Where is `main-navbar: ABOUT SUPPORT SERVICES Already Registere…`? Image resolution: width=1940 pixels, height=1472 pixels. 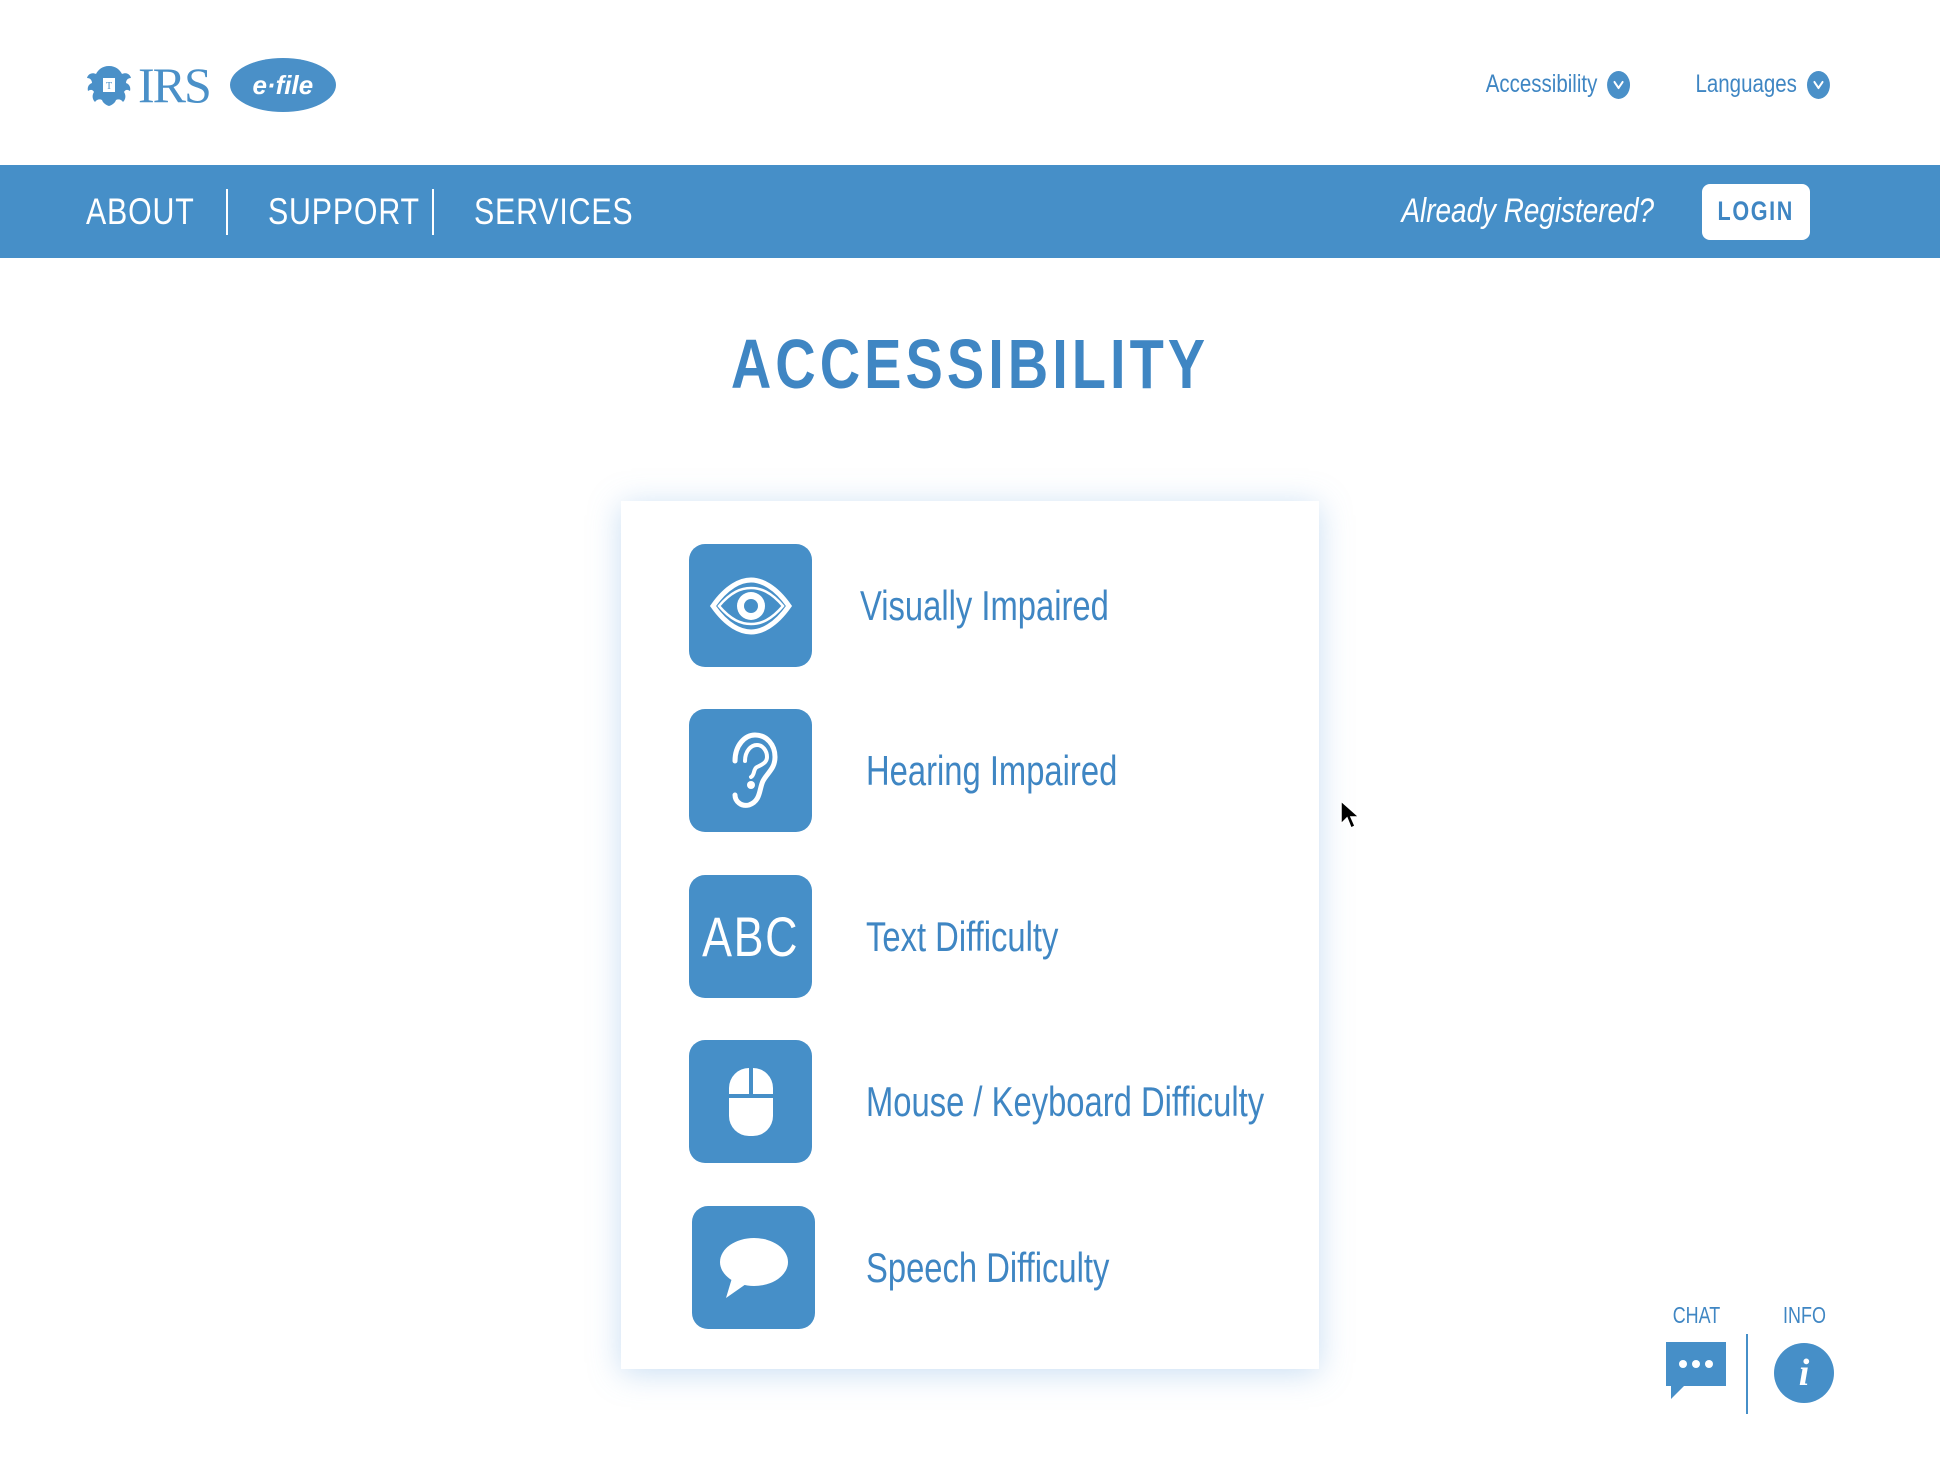 main-navbar: ABOUT SUPPORT SERVICES Already Registere… is located at coordinates (970, 211).